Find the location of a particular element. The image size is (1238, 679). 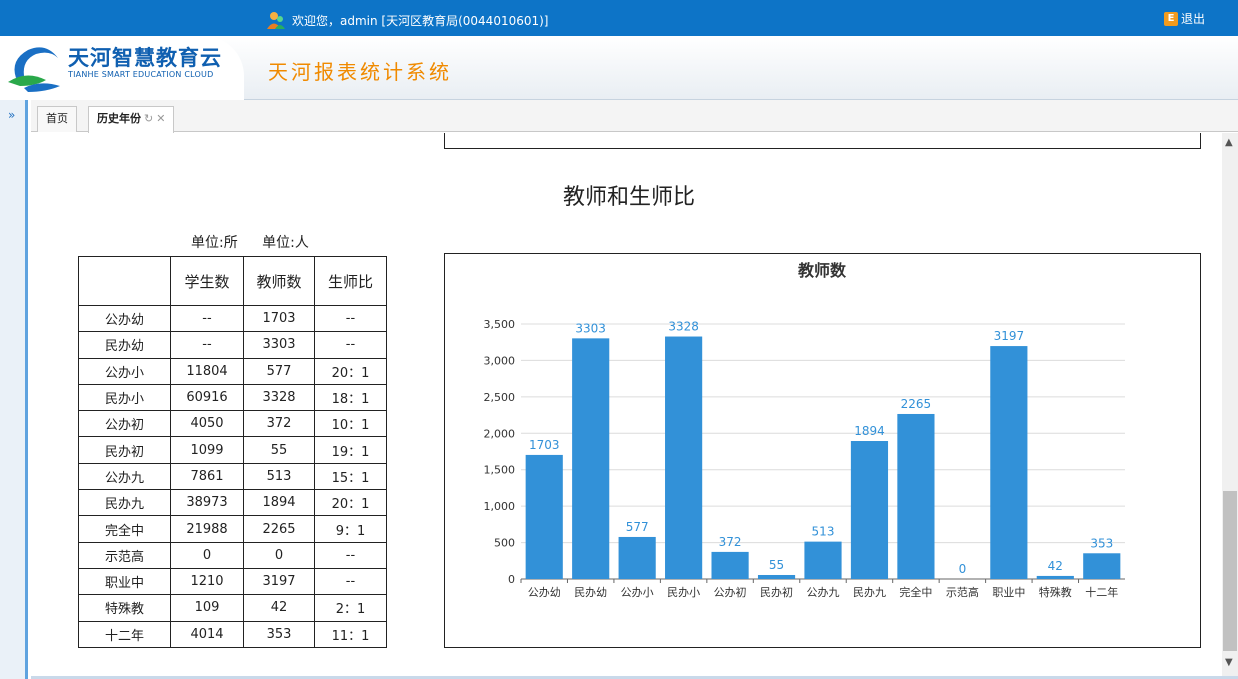

table-cell: 19：1 is located at coordinates (350, 450).